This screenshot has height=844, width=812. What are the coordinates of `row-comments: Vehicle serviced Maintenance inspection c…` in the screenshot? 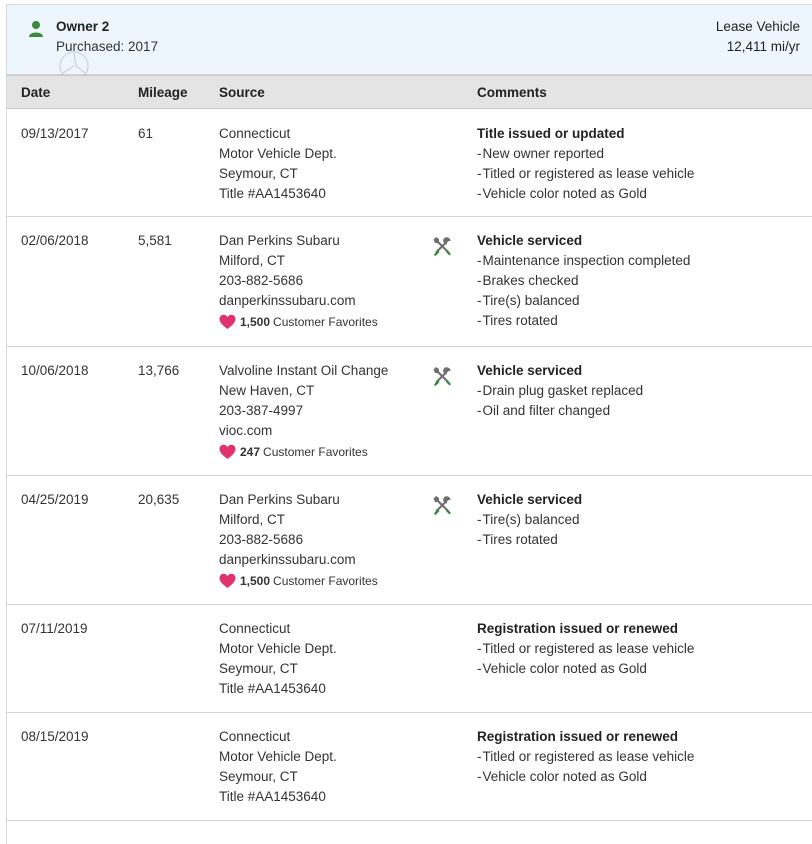 It's located at (583, 281).